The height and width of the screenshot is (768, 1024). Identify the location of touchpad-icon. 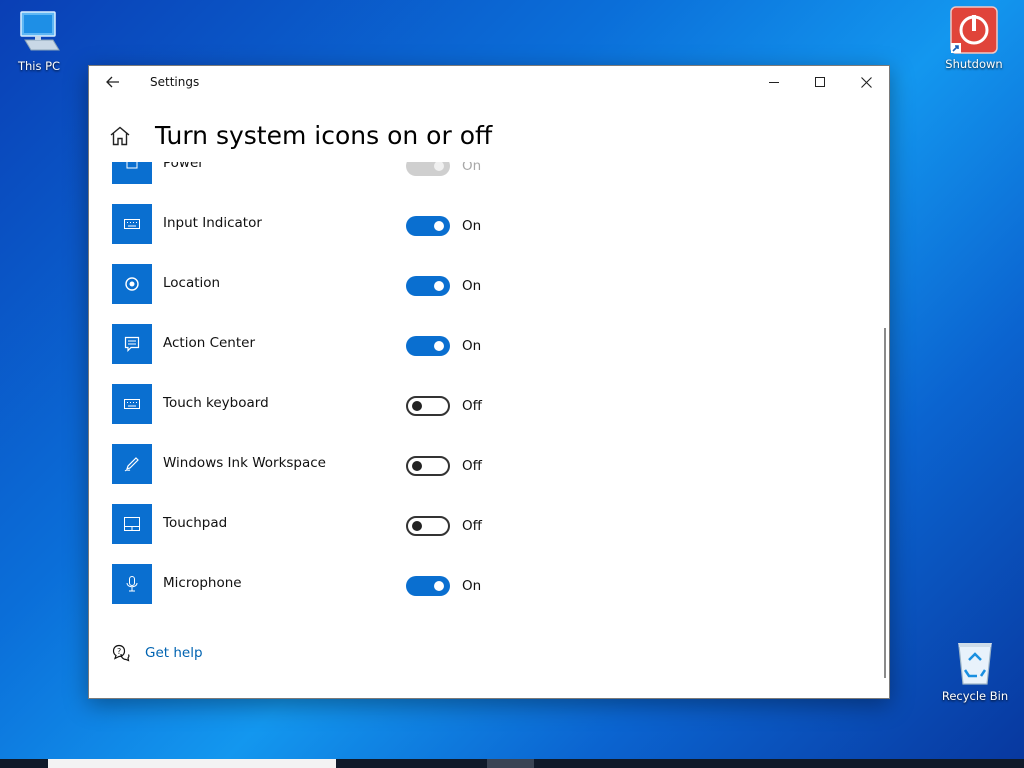
(132, 524).